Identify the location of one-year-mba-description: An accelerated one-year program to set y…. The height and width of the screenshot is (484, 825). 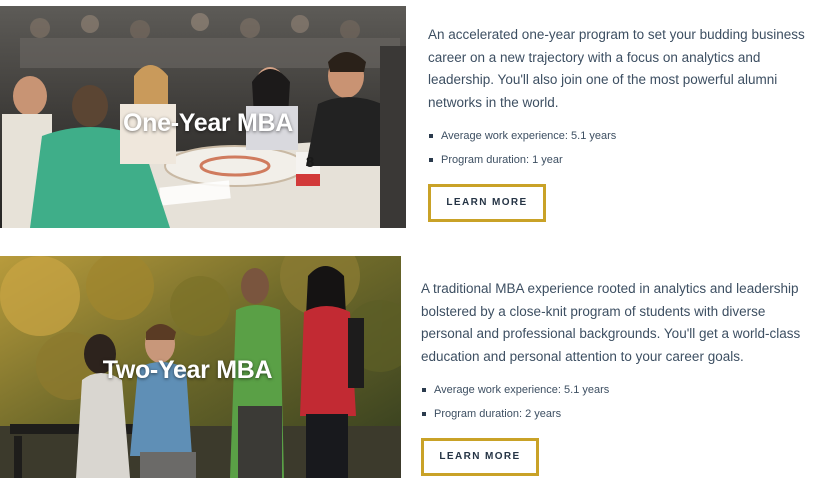
(616, 68).